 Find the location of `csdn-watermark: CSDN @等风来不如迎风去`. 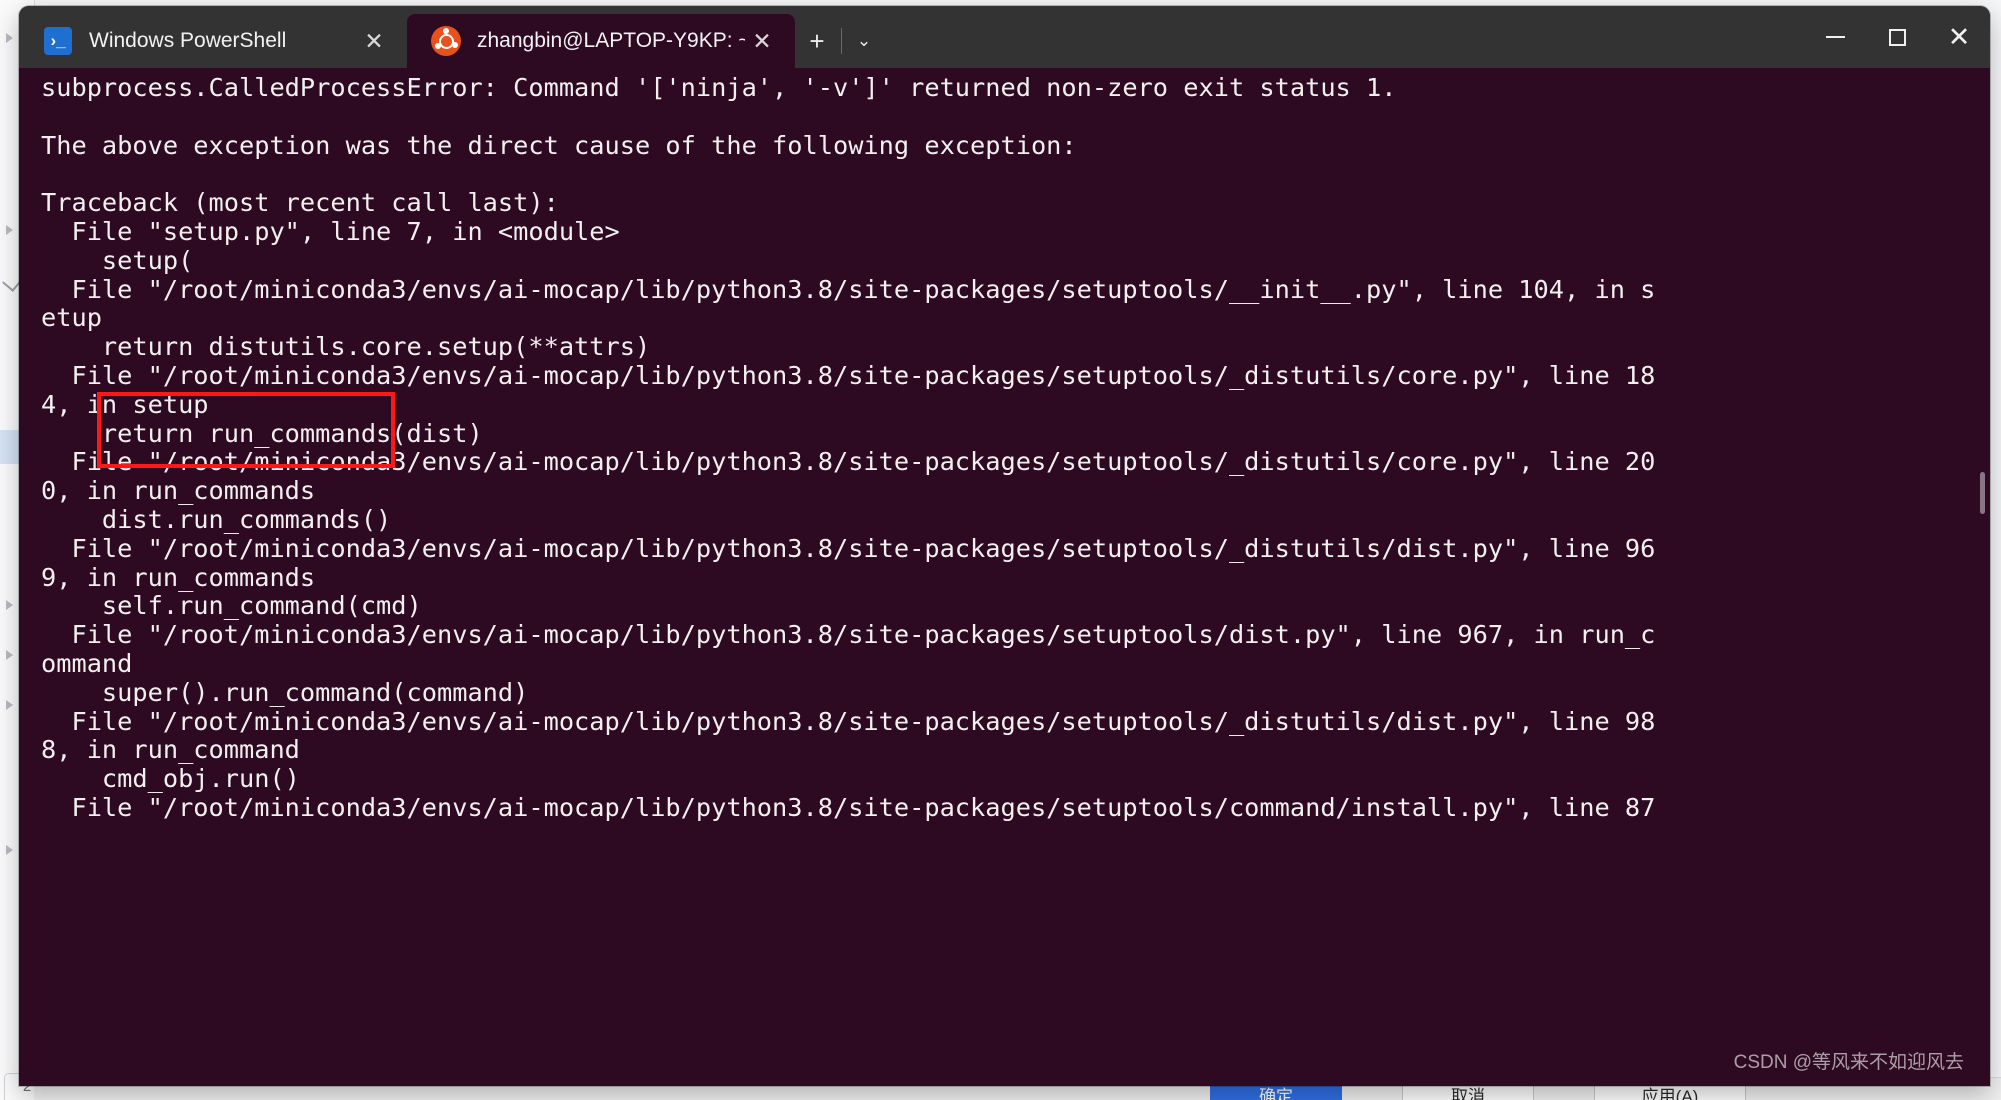

csdn-watermark: CSDN @等风来不如迎风去 is located at coordinates (1848, 1062).